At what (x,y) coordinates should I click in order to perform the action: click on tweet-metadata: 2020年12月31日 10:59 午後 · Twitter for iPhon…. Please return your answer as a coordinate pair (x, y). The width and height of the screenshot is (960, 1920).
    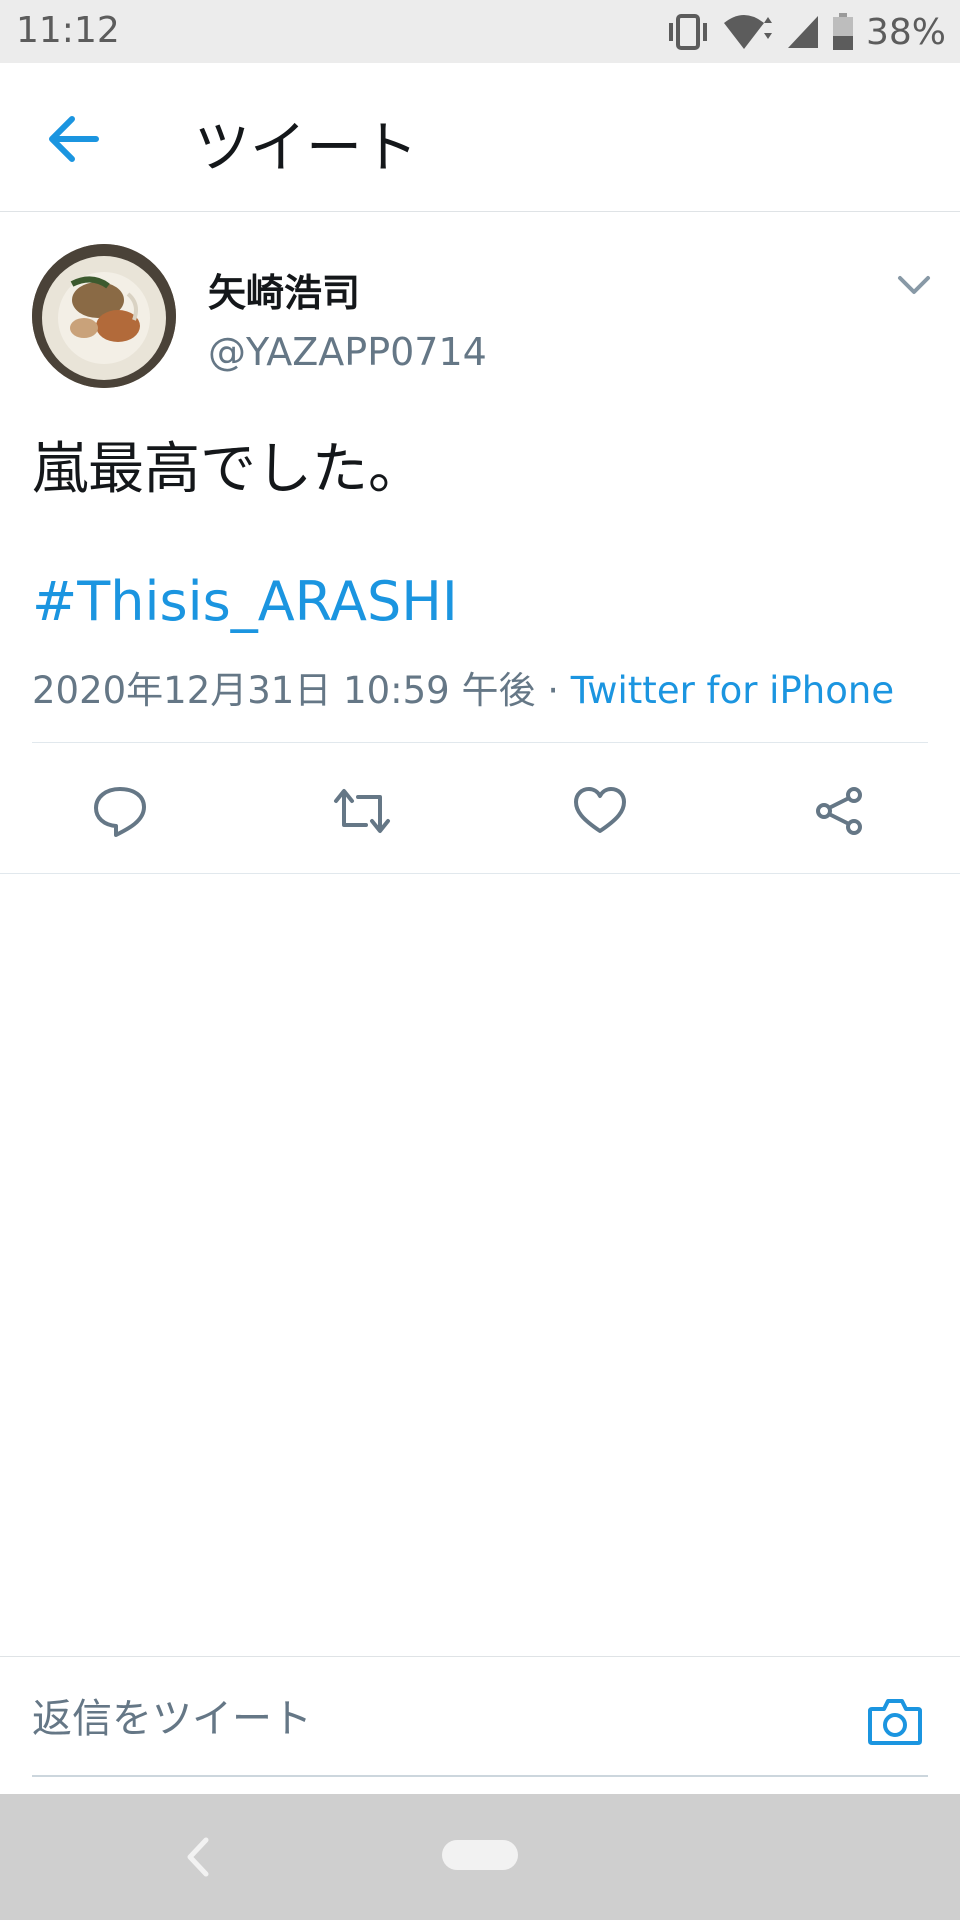
    Looking at the image, I should click on (463, 687).